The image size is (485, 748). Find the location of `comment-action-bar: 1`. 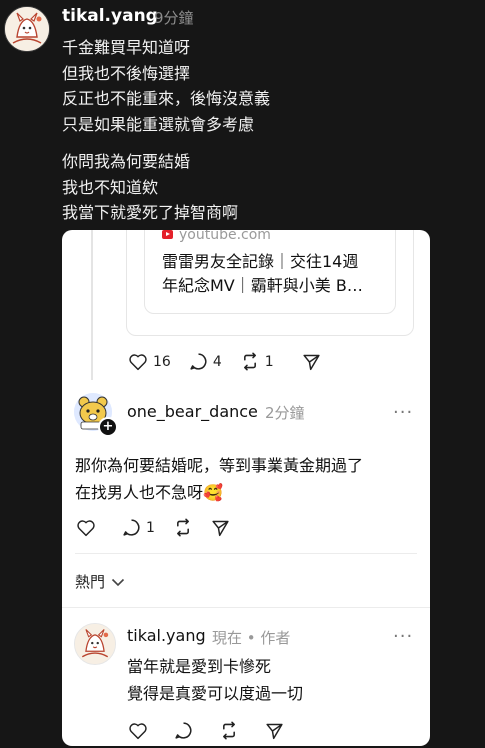

comment-action-bar: 1 is located at coordinates (162, 527).